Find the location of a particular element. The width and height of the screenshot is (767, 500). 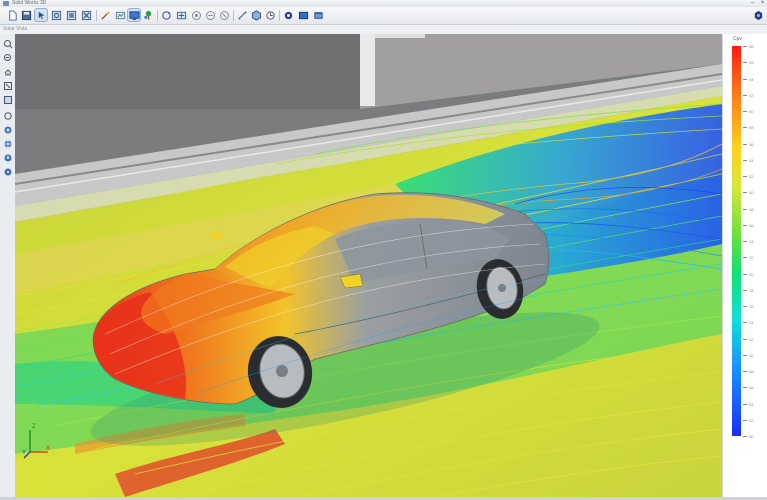

legend-tick-label: 32 is located at coordinates (751, 176).